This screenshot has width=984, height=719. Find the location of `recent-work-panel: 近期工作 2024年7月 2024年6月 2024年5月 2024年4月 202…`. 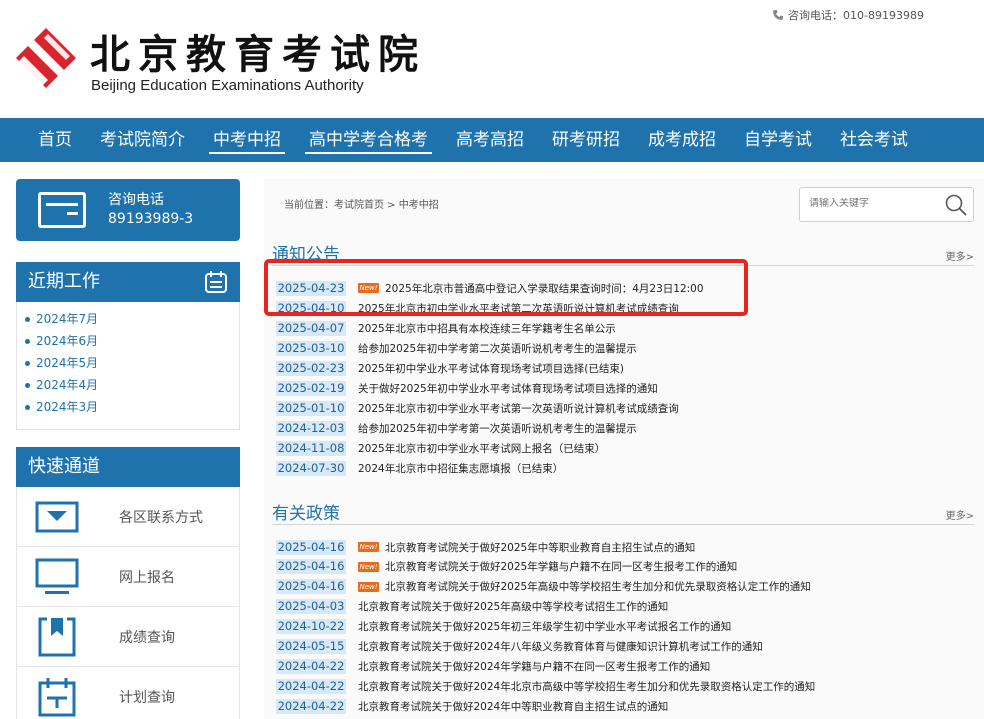

recent-work-panel: 近期工作 2024年7月 2024年6月 2024年5月 2024年4月 202… is located at coordinates (128, 346).